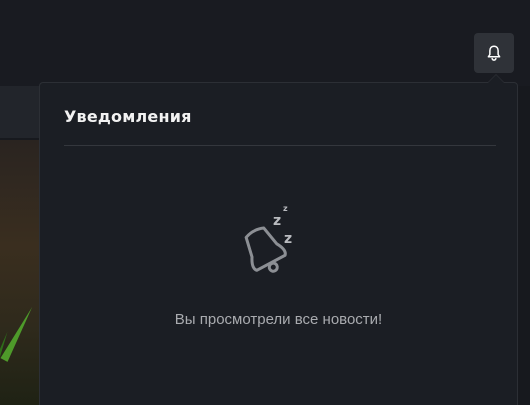  Describe the element at coordinates (280, 145) in the screenshot. I see `divider` at that location.